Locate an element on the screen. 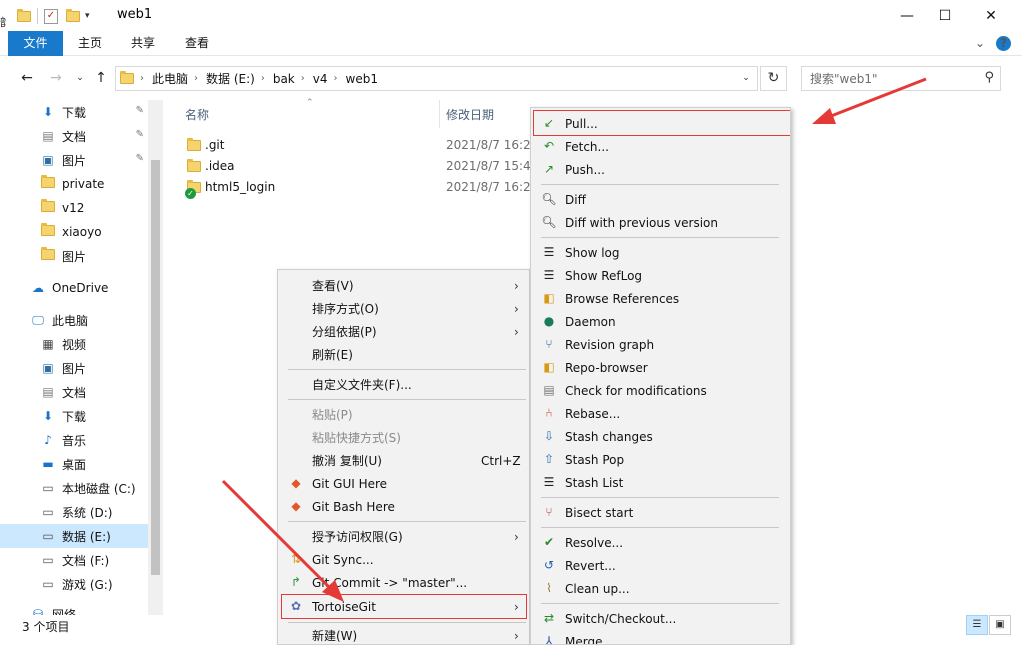  breadcrumb-web1: web1 is located at coordinates (362, 79).